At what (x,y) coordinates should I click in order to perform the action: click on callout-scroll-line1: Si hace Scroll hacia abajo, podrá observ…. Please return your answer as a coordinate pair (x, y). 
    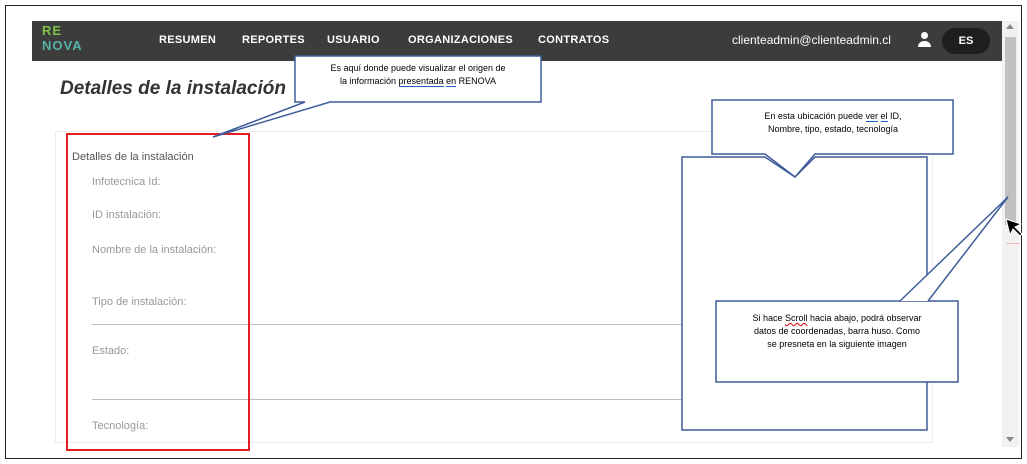
    Looking at the image, I should click on (837, 318).